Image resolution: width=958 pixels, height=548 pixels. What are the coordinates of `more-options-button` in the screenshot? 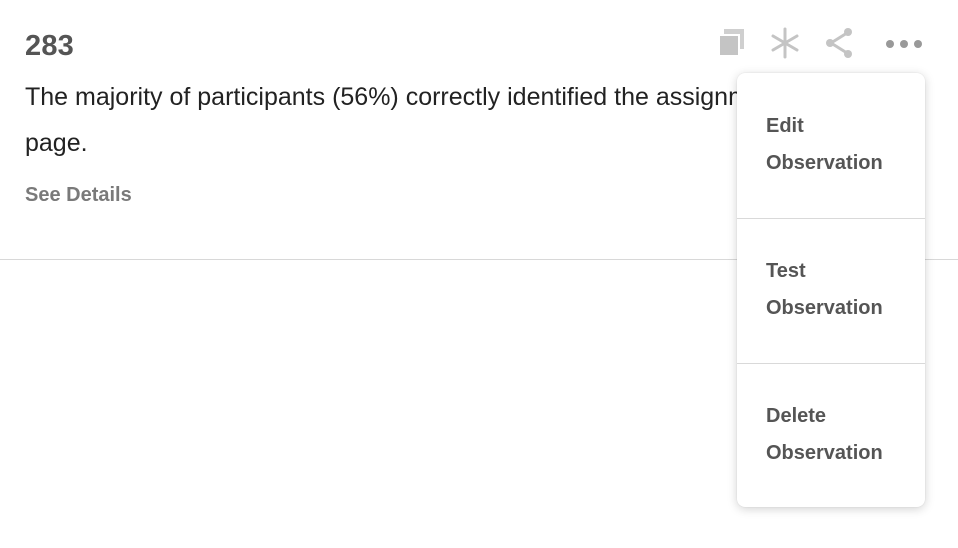 It's located at (904, 43).